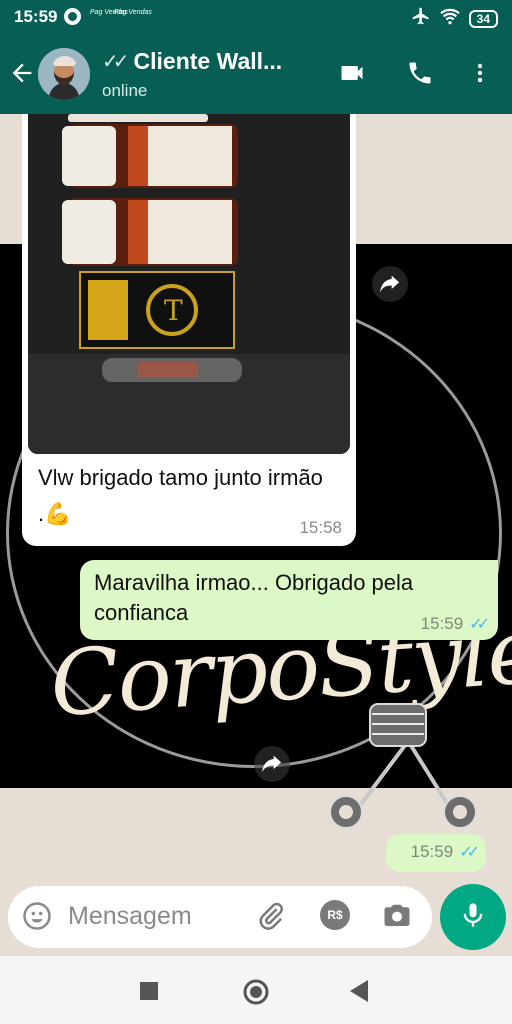 The width and height of the screenshot is (512, 1024). What do you see at coordinates (130, 916) in the screenshot?
I see `message-placeholder: Mensagem` at bounding box center [130, 916].